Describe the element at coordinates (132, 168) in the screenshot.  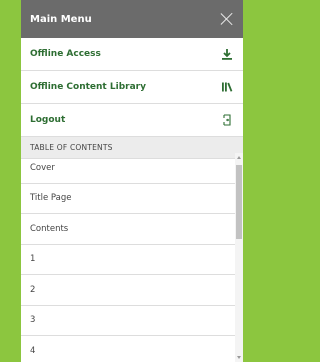
I see `toc-item-cover: Cover` at that location.